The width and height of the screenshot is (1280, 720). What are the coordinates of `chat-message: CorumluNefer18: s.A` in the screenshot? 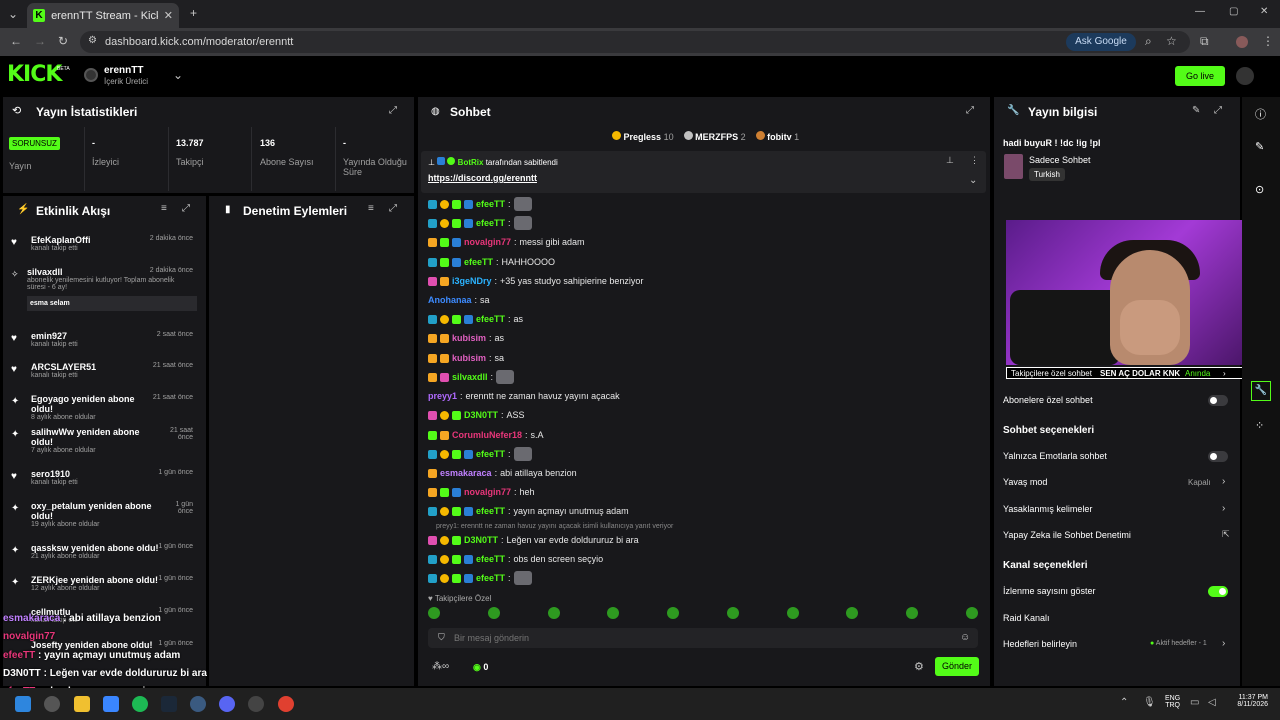 It's located at (486, 435).